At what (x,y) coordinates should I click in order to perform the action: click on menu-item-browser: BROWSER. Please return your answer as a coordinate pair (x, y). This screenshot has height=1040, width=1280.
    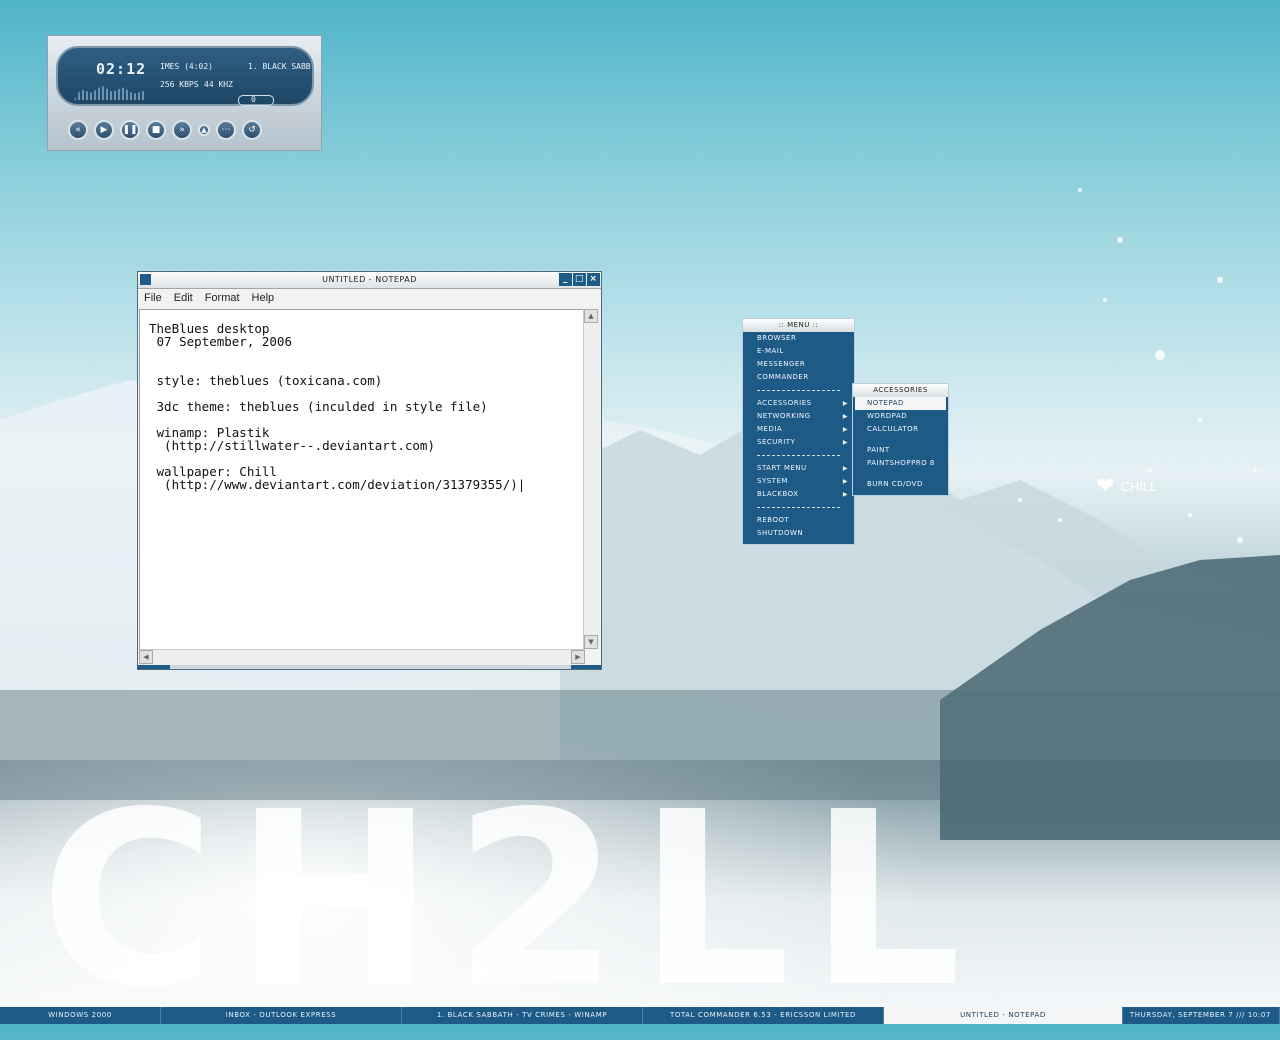
    Looking at the image, I should click on (798, 338).